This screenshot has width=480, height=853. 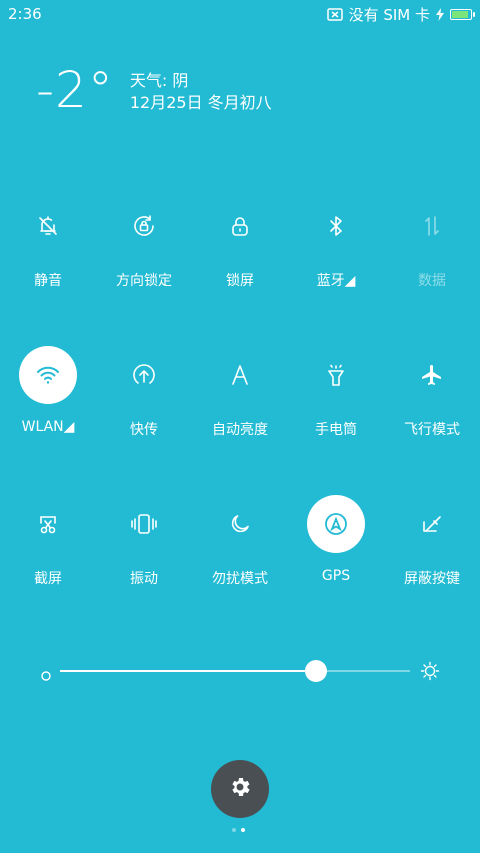 I want to click on mute-toggle, so click(x=48, y=226).